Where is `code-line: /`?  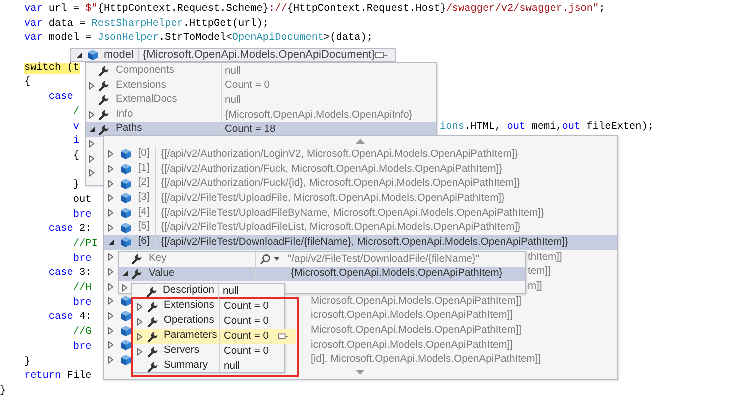 code-line: / is located at coordinates (76, 112).